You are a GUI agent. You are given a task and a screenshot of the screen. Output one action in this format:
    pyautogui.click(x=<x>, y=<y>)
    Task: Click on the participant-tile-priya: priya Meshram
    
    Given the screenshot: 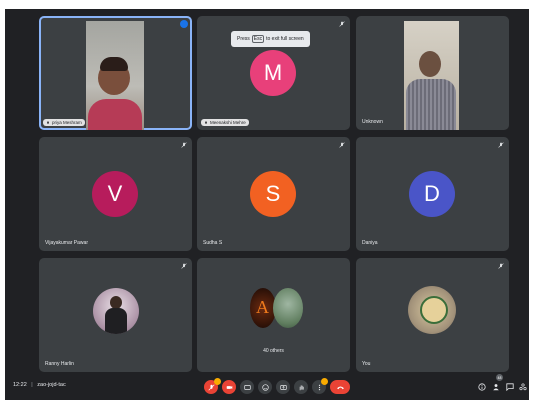 What is the action you would take?
    pyautogui.click(x=115, y=73)
    